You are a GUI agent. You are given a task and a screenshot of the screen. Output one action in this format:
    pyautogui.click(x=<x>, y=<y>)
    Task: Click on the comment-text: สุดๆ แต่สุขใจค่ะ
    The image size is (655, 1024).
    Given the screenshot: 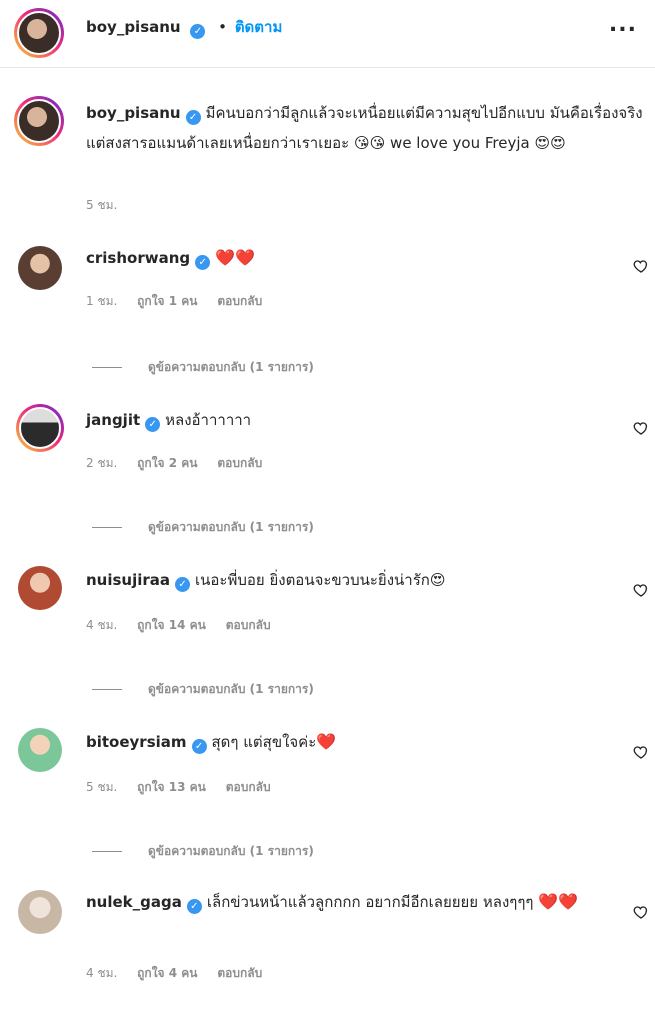 What is the action you would take?
    pyautogui.click(x=264, y=742)
    